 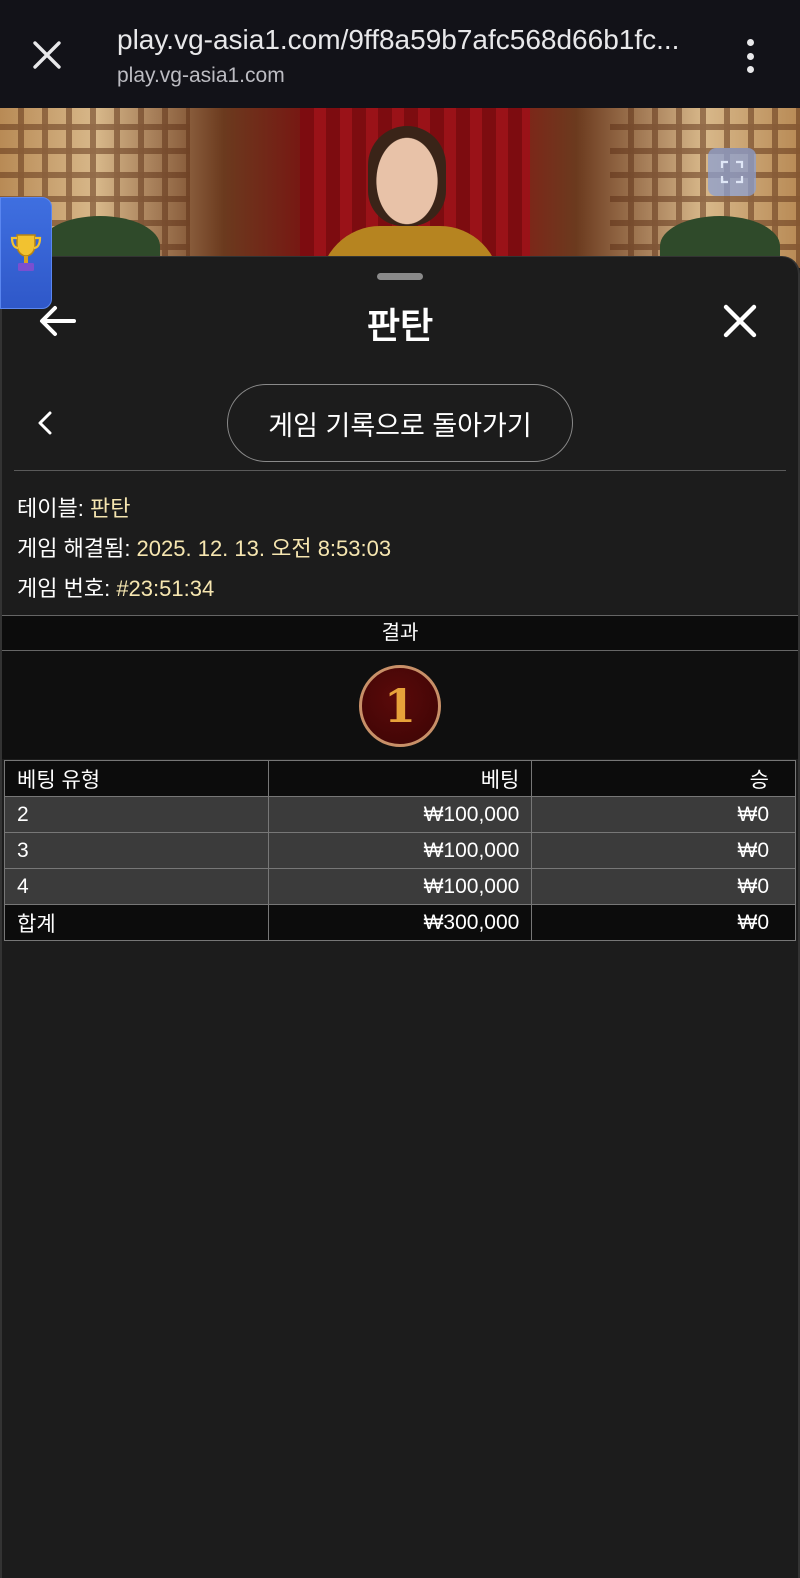 What do you see at coordinates (136, 886) in the screenshot?
I see `bet-type-cell: 4` at bounding box center [136, 886].